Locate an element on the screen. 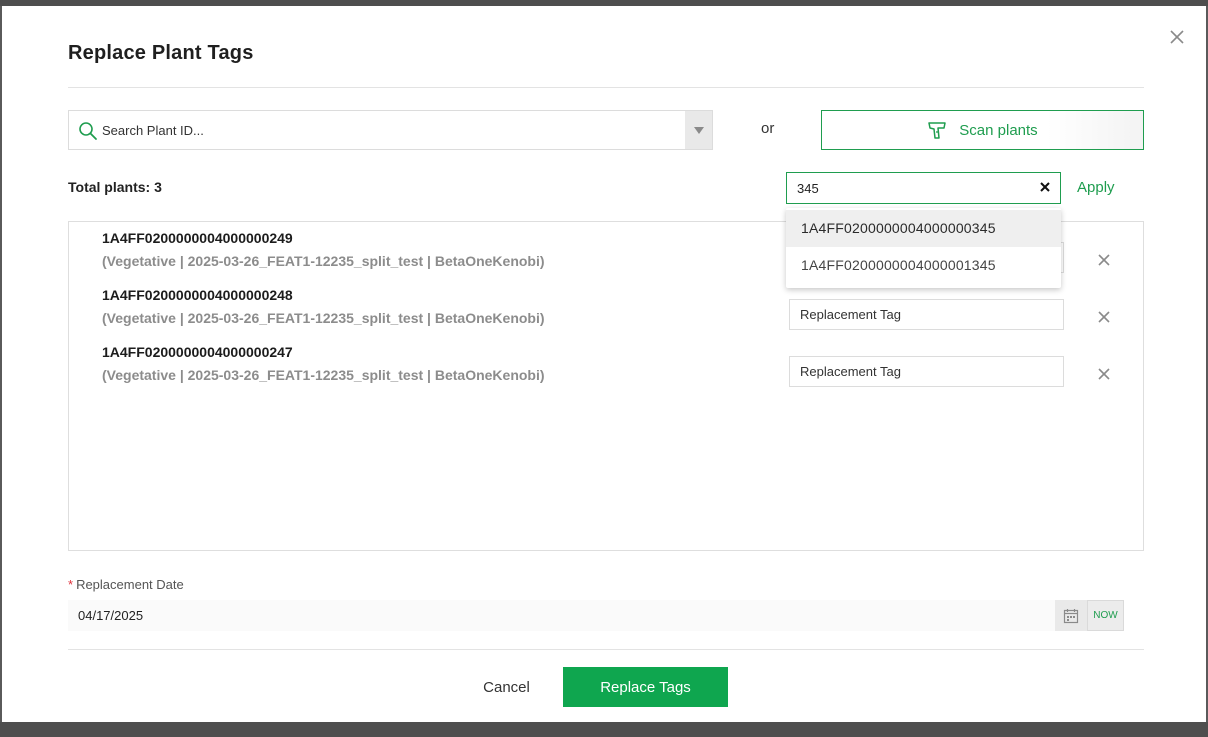 The image size is (1208, 737). required-marker: * is located at coordinates (71, 584).